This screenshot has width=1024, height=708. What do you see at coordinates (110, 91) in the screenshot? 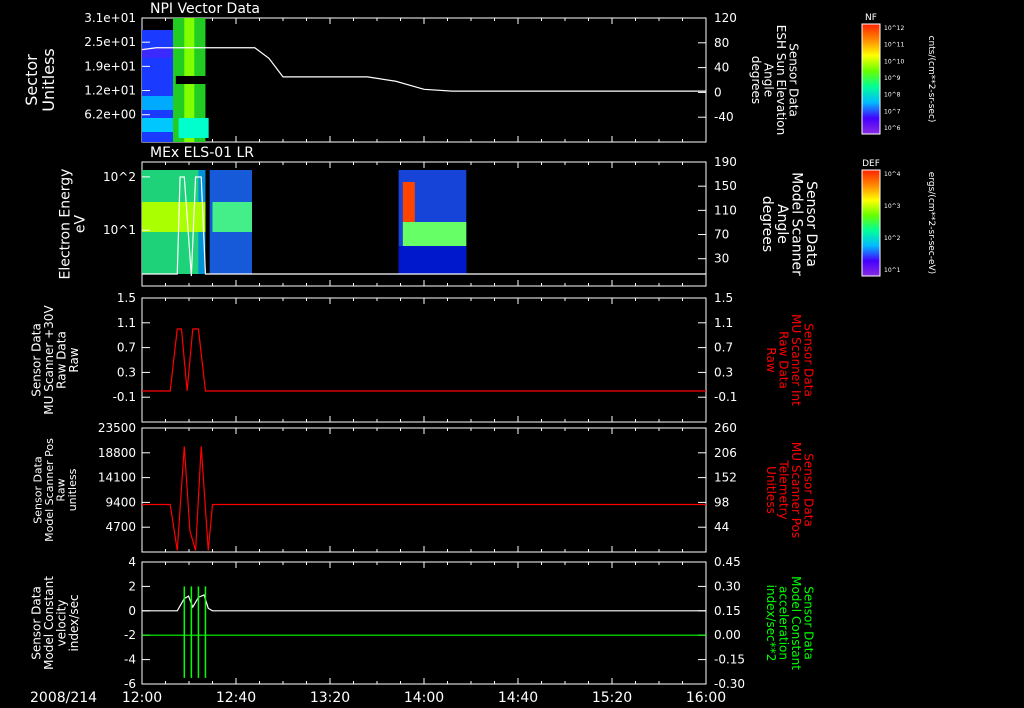
I see `y-tick-label: 1.2e+01` at bounding box center [110, 91].